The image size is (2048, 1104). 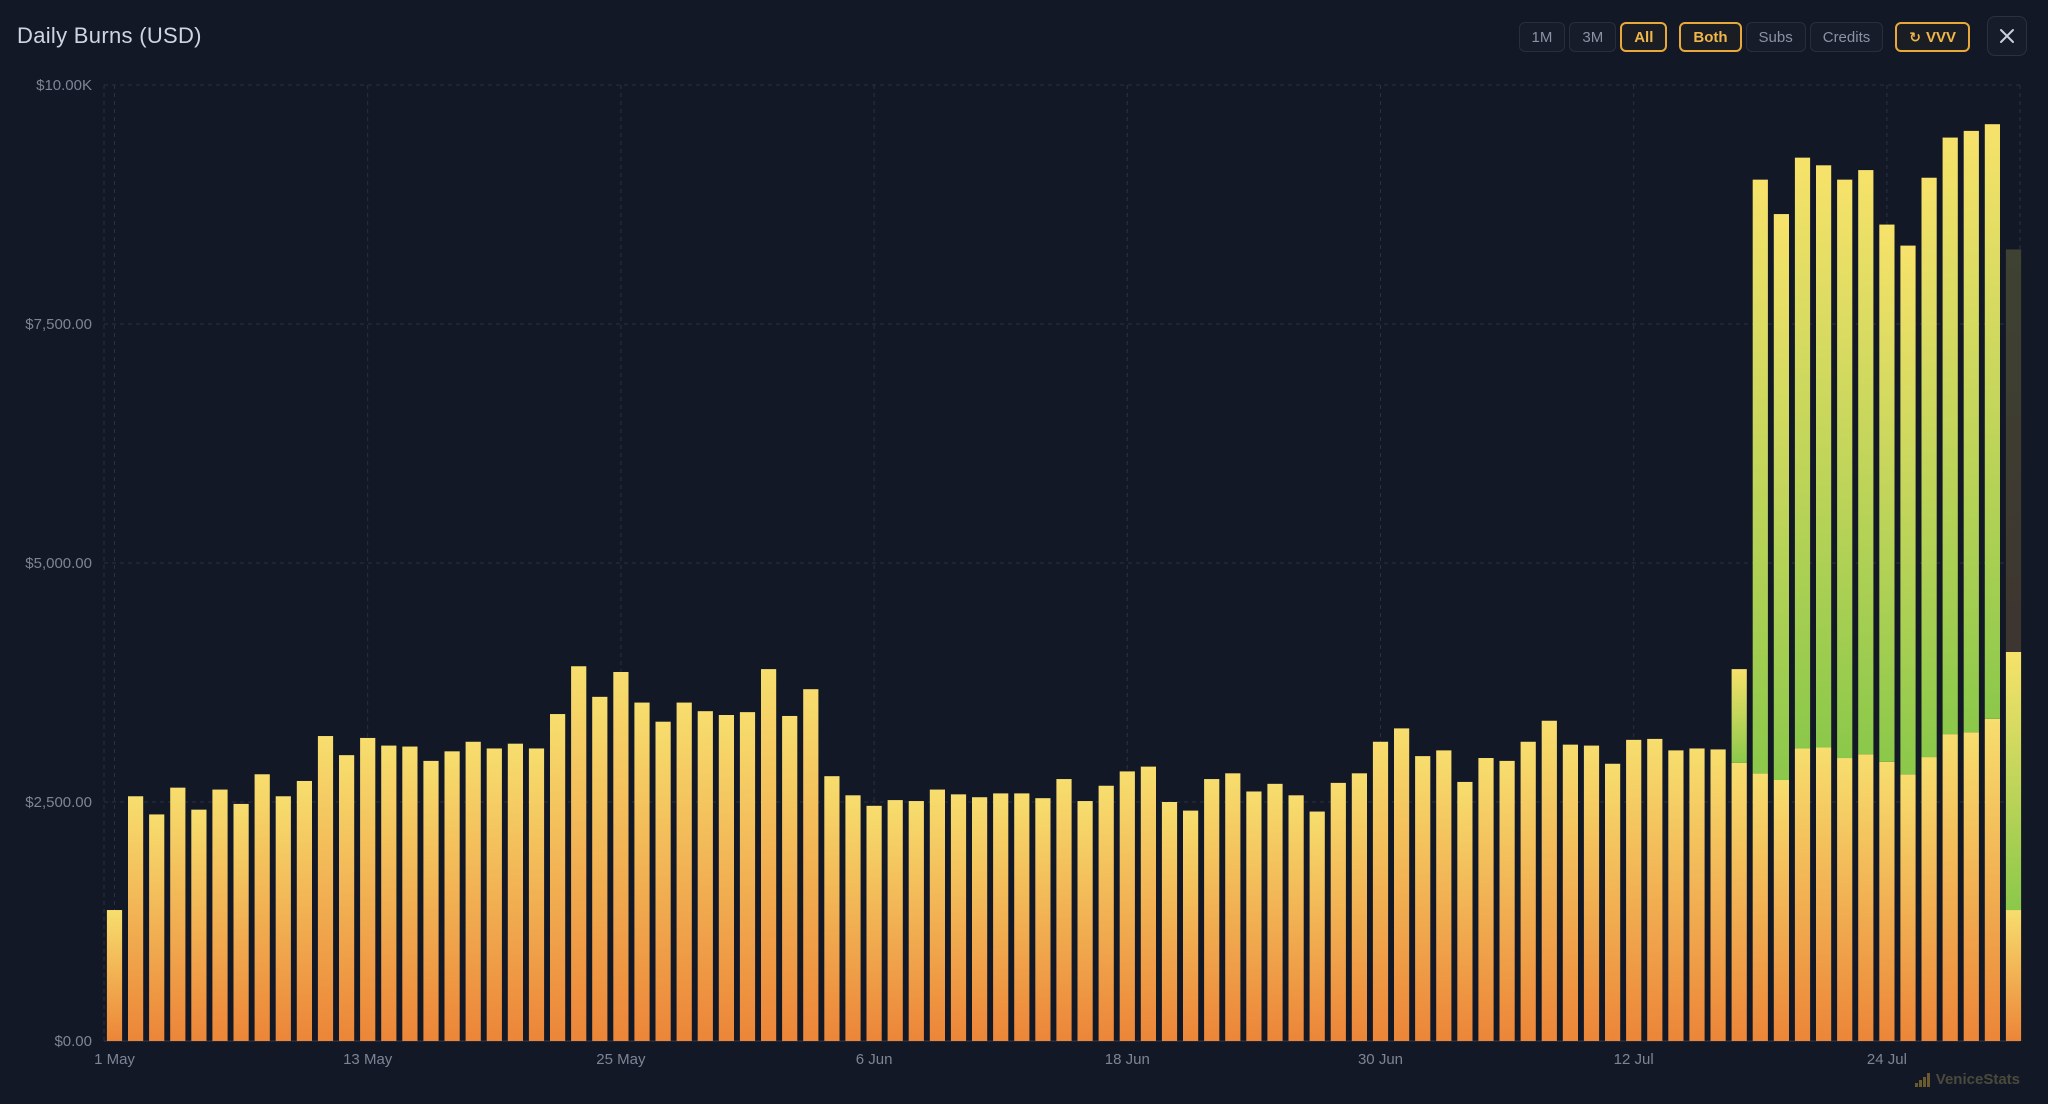 What do you see at coordinates (114, 1059) in the screenshot?
I see `x-tick-label: 1 May` at bounding box center [114, 1059].